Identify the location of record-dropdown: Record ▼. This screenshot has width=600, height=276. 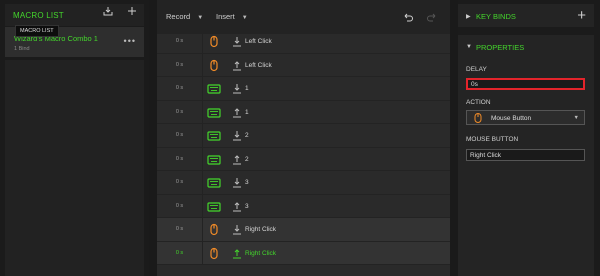
(184, 16).